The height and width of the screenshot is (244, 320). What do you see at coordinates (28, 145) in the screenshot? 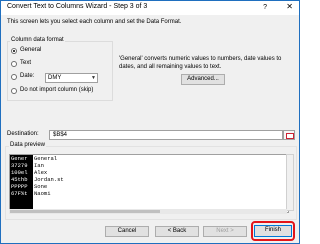
I see `data-preview-heading: Data preview` at bounding box center [28, 145].